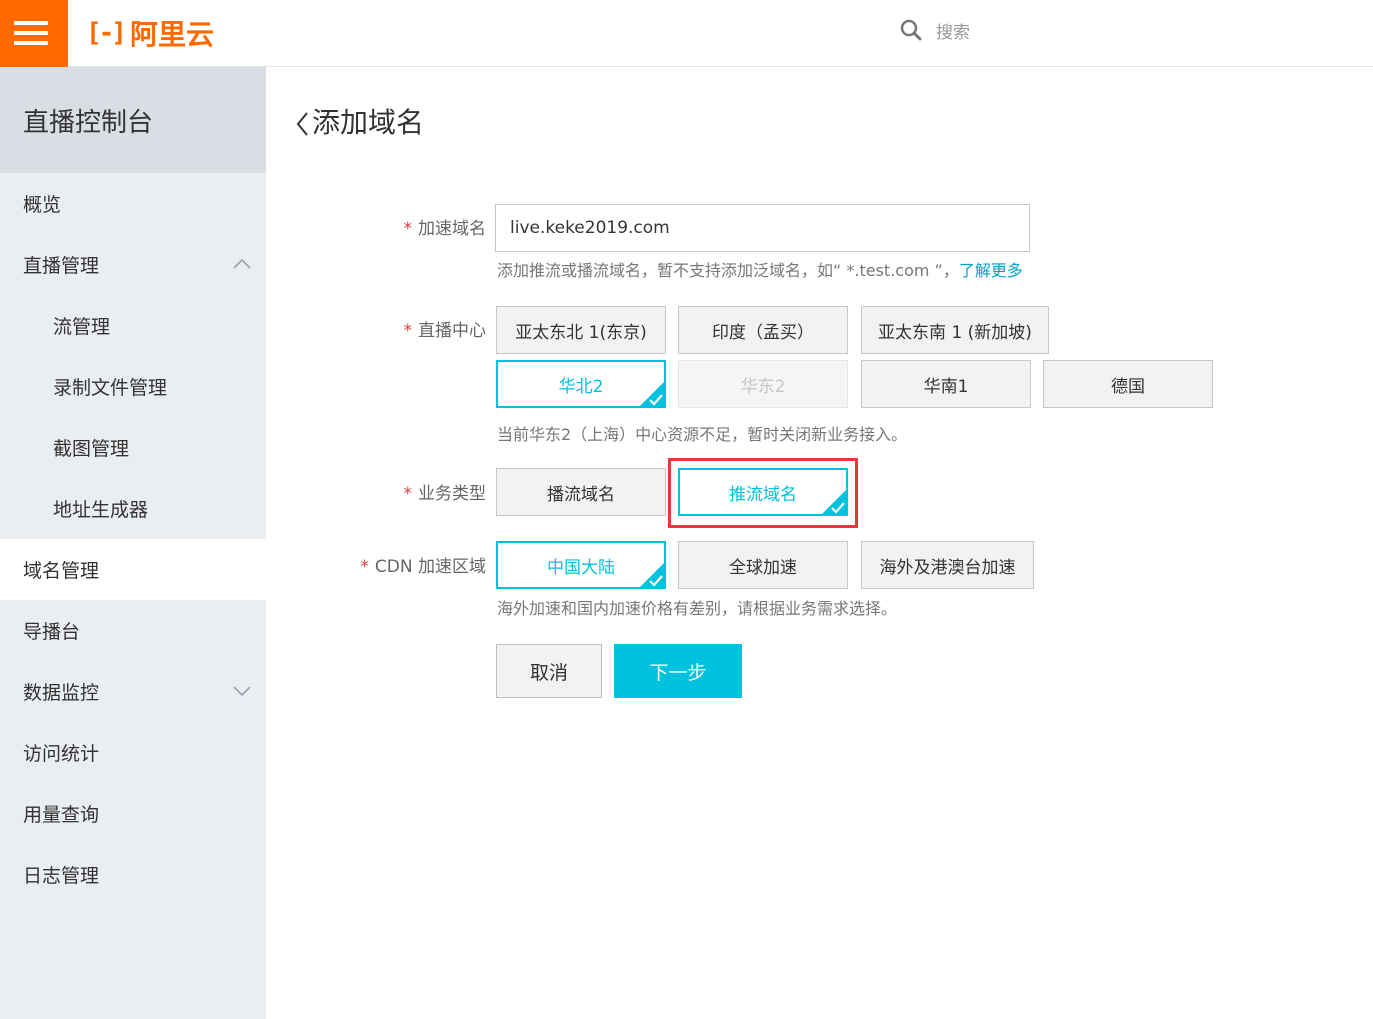 This screenshot has height=1019, width=1373. What do you see at coordinates (61, 815) in the screenshot?
I see `sidebar-item-label: 用量查询` at bounding box center [61, 815].